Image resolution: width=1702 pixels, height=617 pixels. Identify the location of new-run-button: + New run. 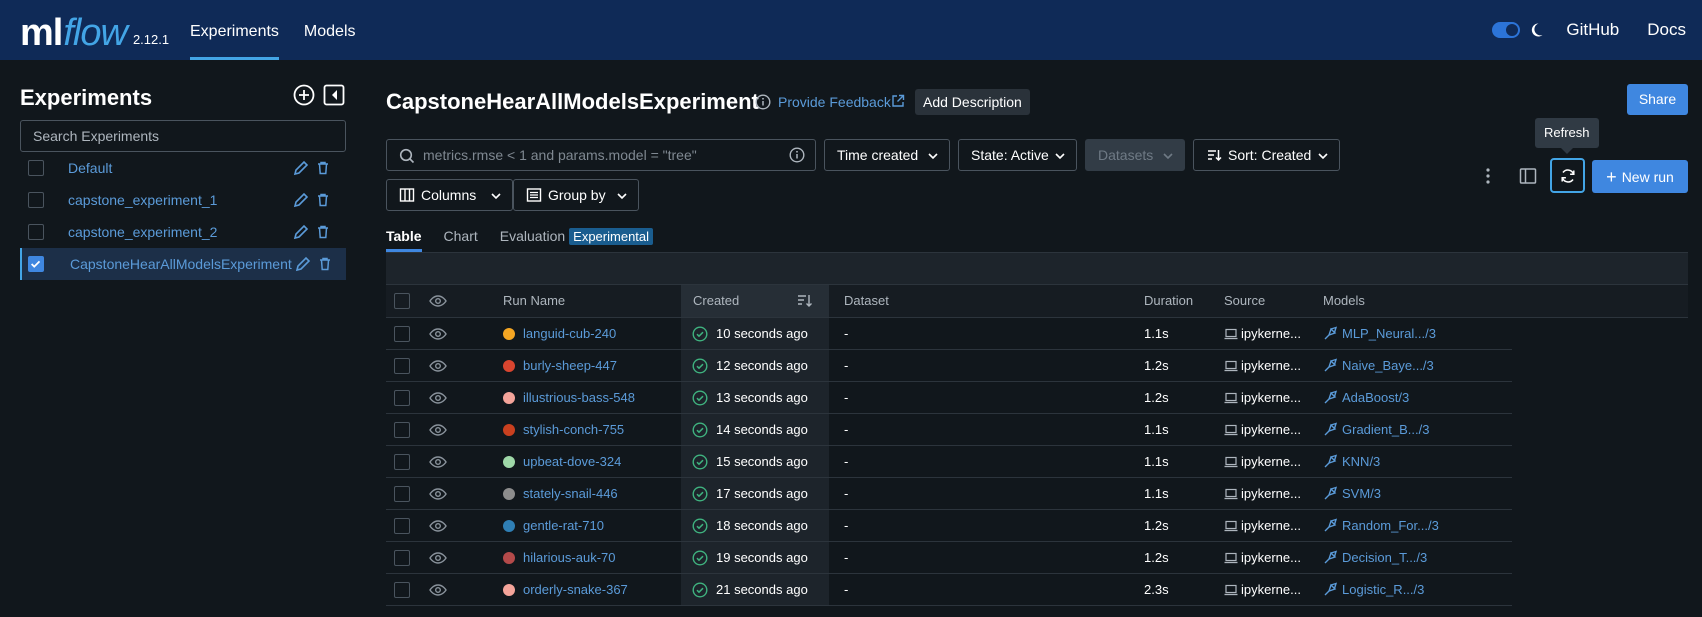
(1640, 176).